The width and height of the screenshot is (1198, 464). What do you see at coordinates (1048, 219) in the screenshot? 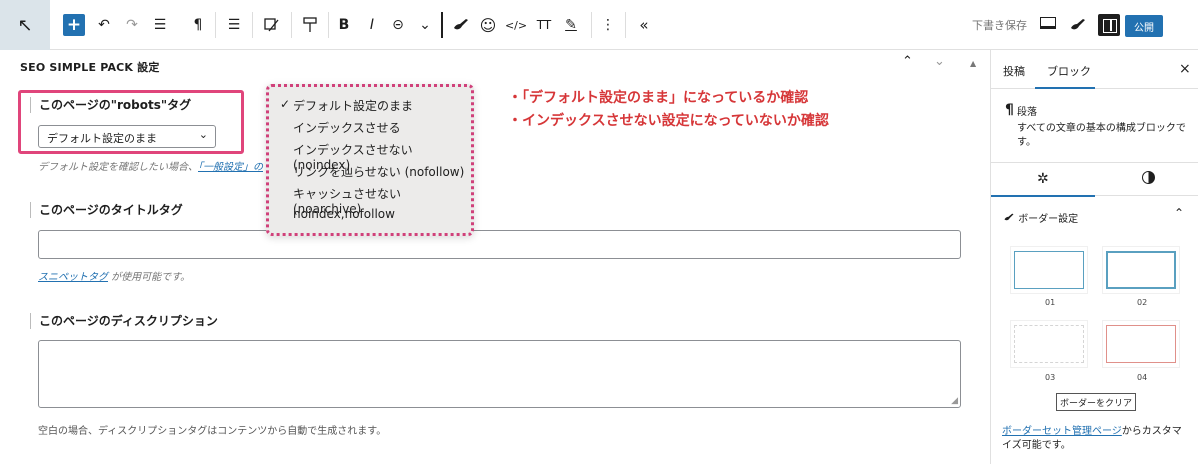
I see `border-settings-label: ボーダー設定` at bounding box center [1048, 219].